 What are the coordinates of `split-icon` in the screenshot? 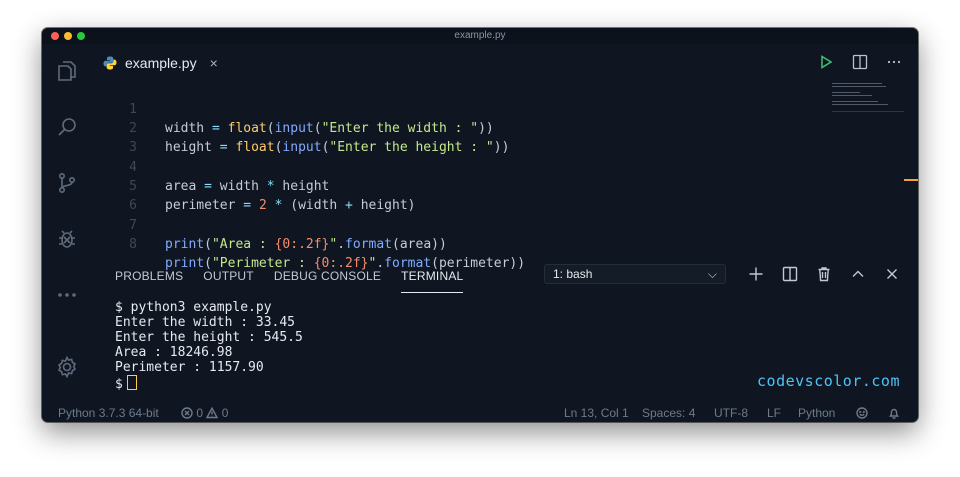 It's located at (790, 274).